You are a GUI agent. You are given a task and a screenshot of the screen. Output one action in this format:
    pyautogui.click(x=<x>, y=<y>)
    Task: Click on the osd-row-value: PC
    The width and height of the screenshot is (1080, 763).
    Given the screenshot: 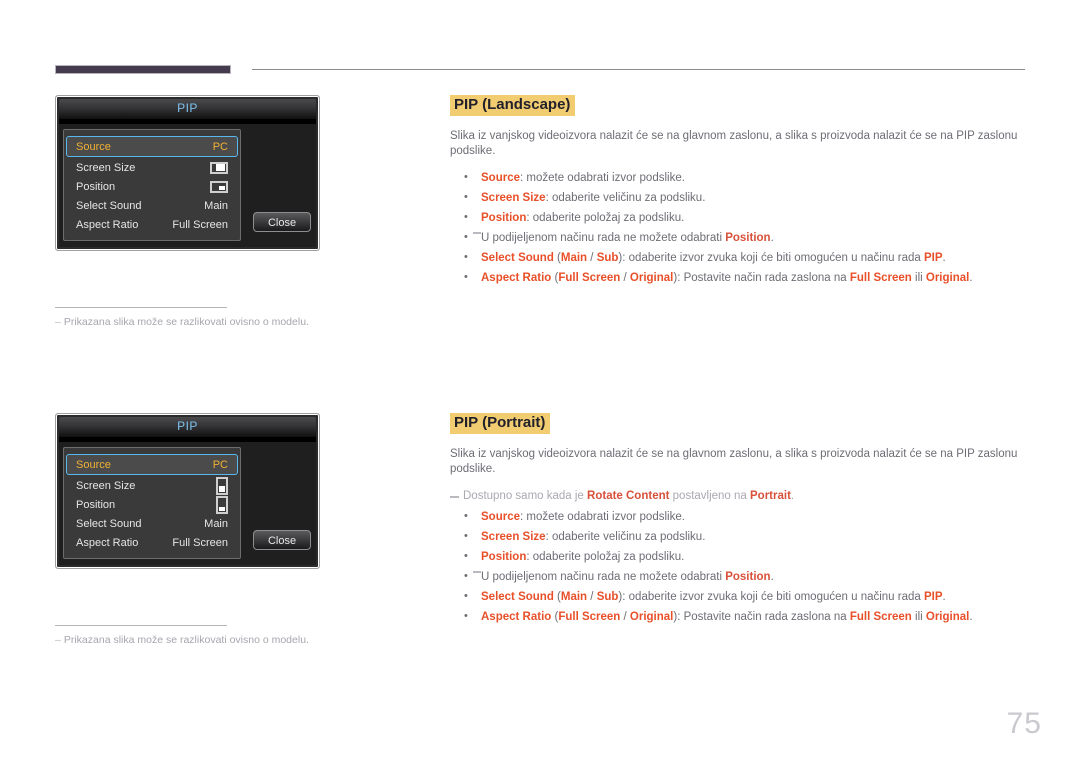 What is the action you would take?
    pyautogui.click(x=220, y=464)
    